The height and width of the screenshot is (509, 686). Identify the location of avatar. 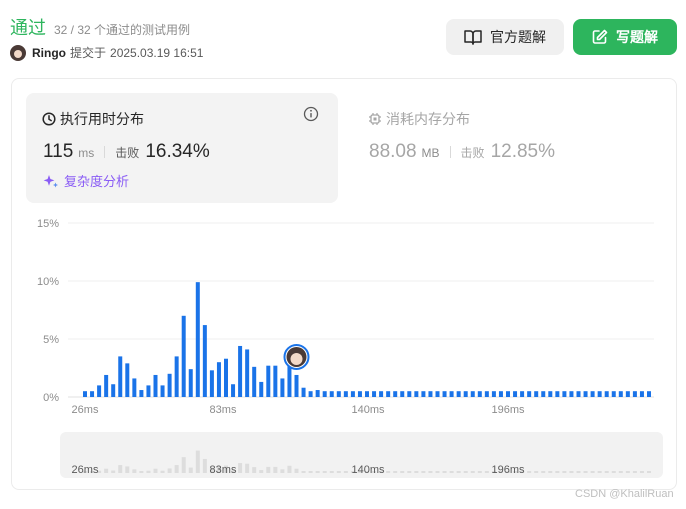
(18, 52).